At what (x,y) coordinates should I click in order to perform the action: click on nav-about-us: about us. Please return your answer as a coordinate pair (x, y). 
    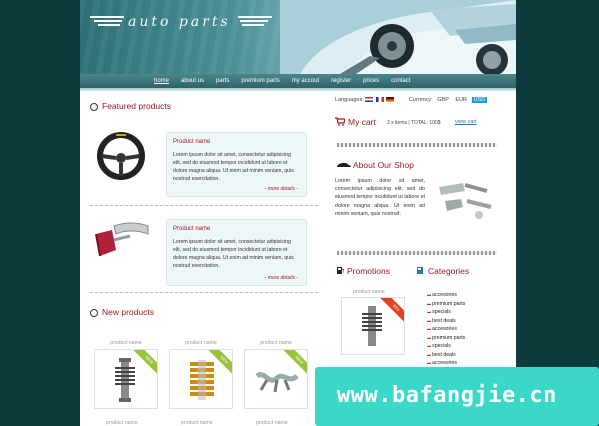
    Looking at the image, I should click on (192, 81).